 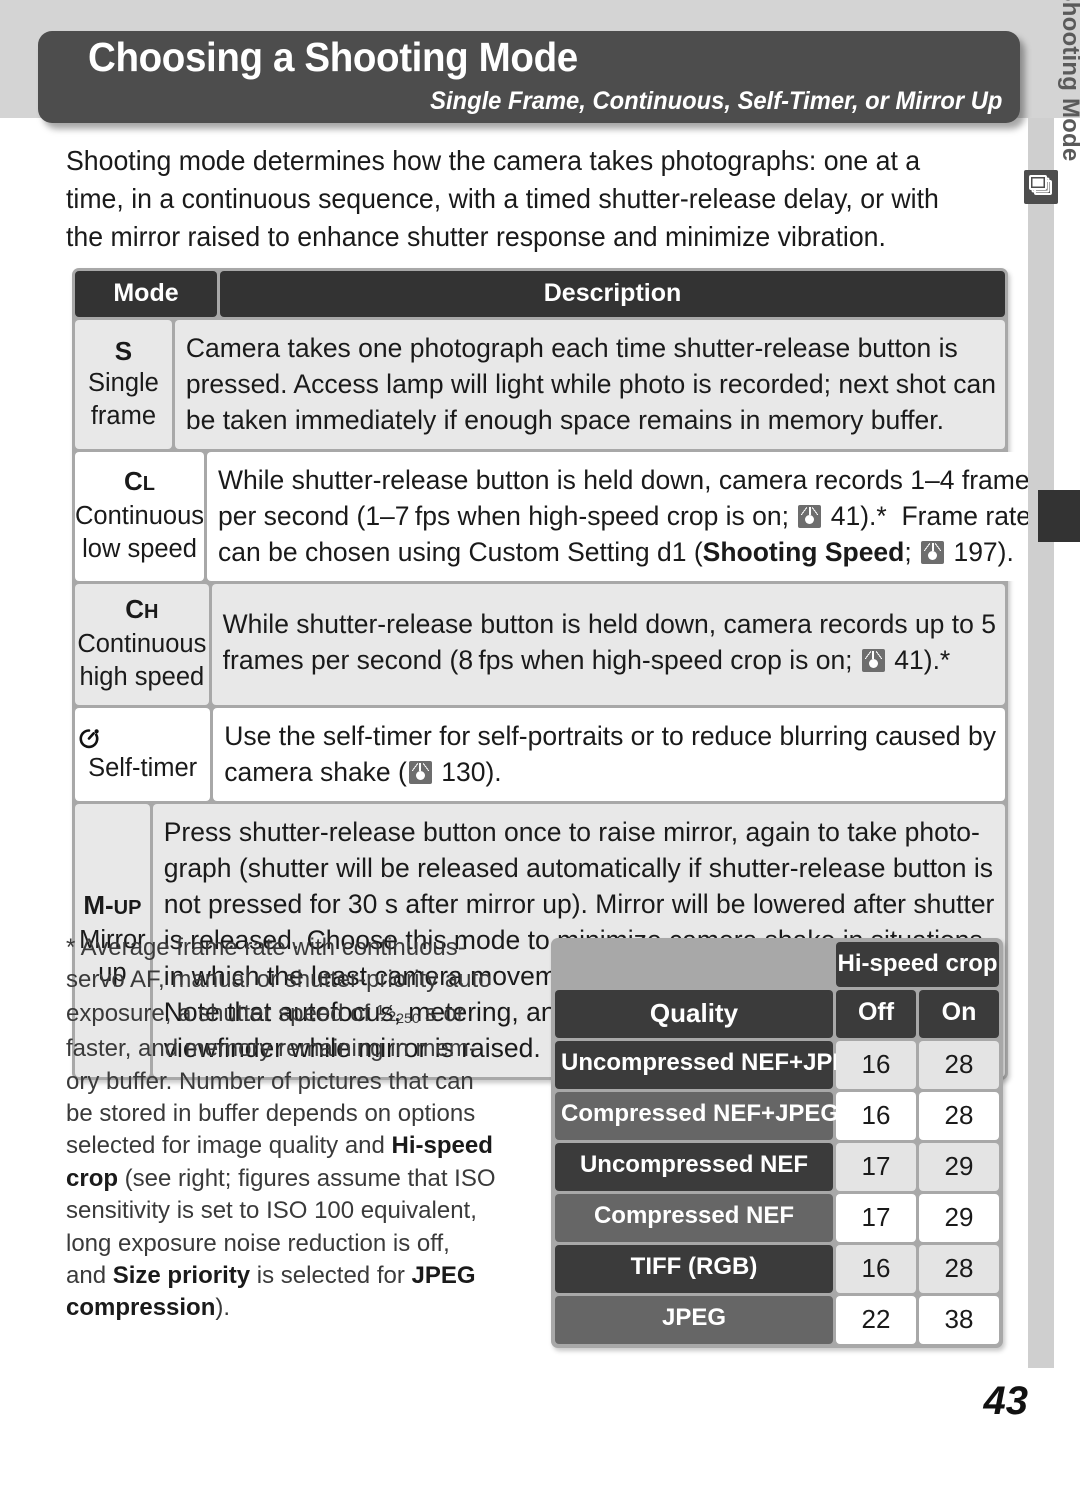 I want to click on quality-table-row: Compressed NEF+JPEG 16 28, so click(x=777, y=1116).